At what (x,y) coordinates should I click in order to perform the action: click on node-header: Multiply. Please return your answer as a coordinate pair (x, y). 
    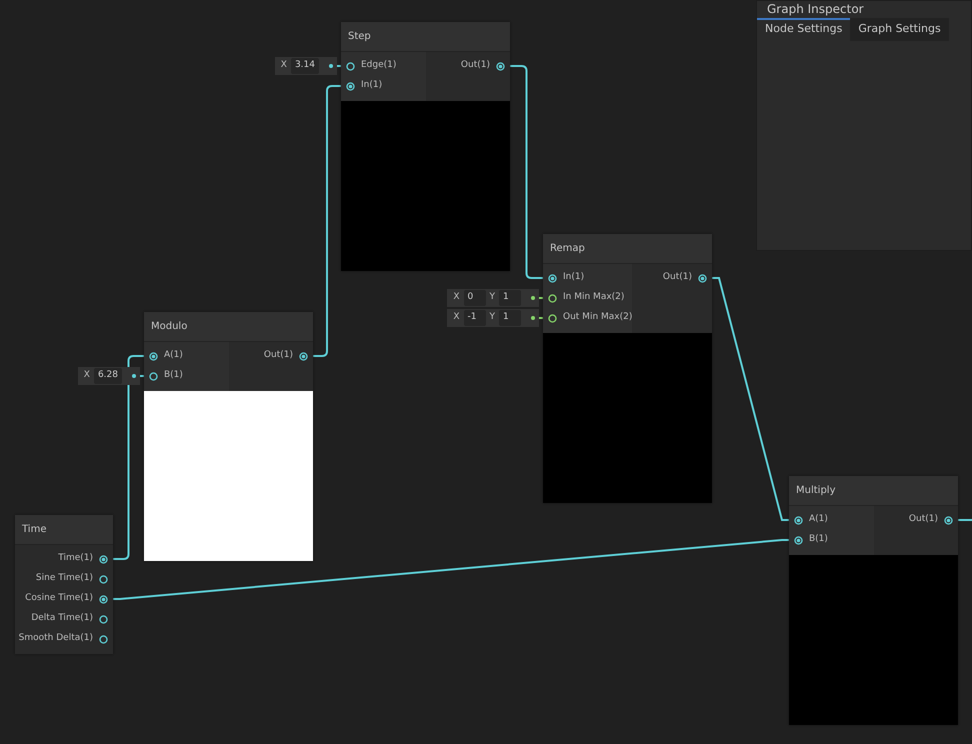
    Looking at the image, I should click on (873, 491).